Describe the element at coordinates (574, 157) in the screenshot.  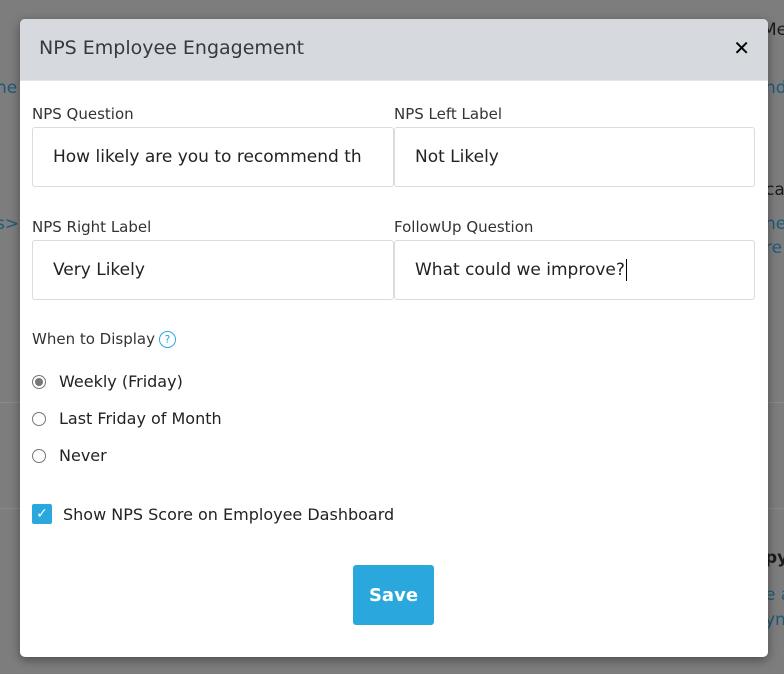
I see `nps-left-label-input: Not Likely` at that location.